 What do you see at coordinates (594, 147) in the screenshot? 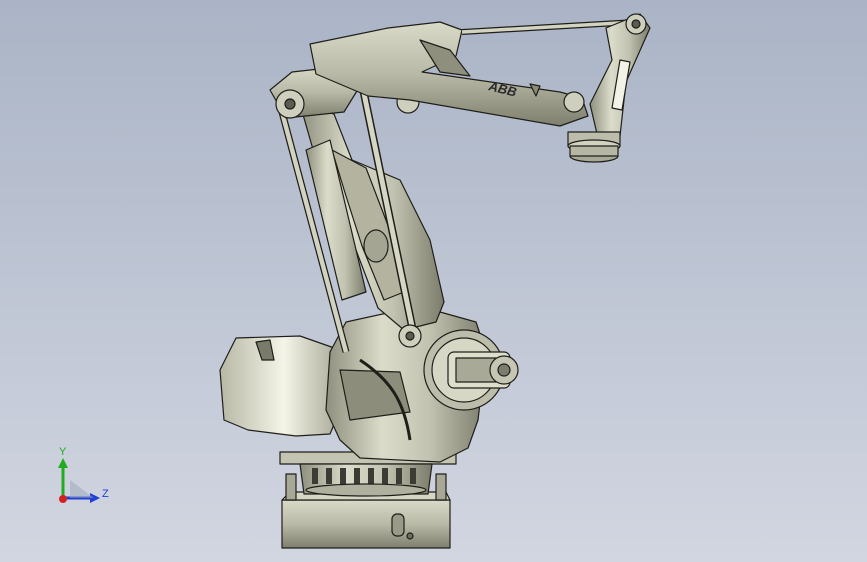
I see `tool-flange` at bounding box center [594, 147].